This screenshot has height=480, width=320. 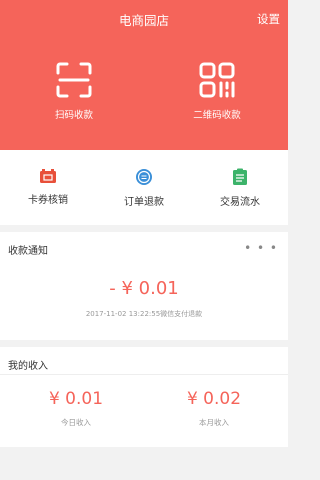 I want to click on month-income-value: ¥ 0.02, so click(x=214, y=399).